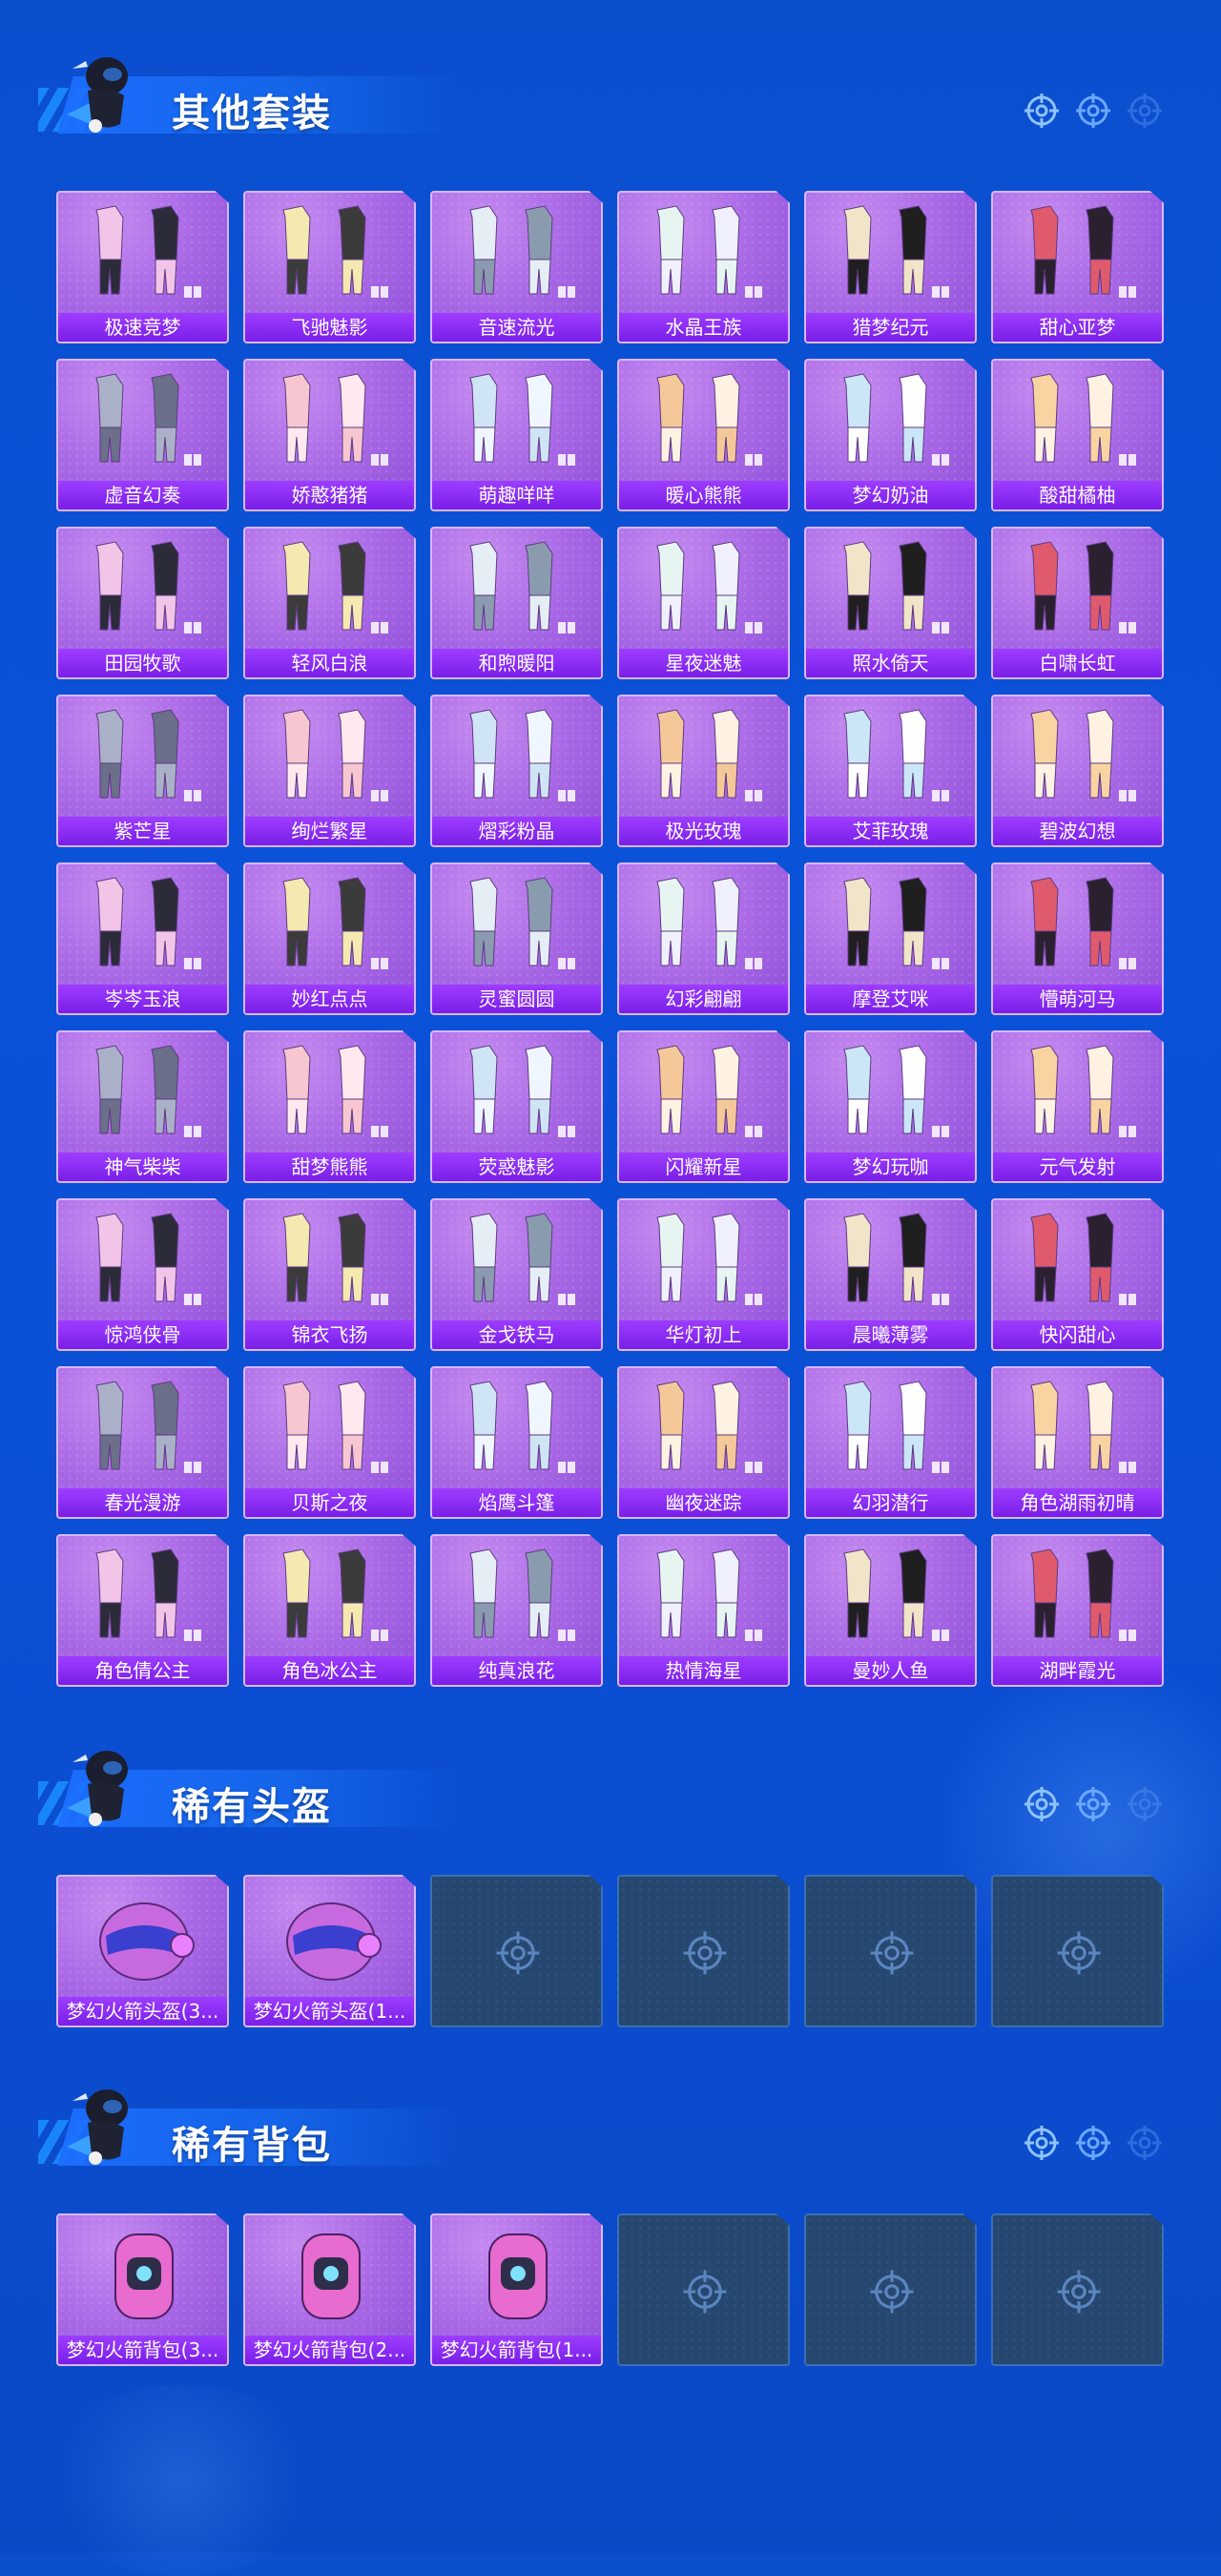 The height and width of the screenshot is (2576, 1221). I want to click on item-card: 飞驰魅影, so click(329, 267).